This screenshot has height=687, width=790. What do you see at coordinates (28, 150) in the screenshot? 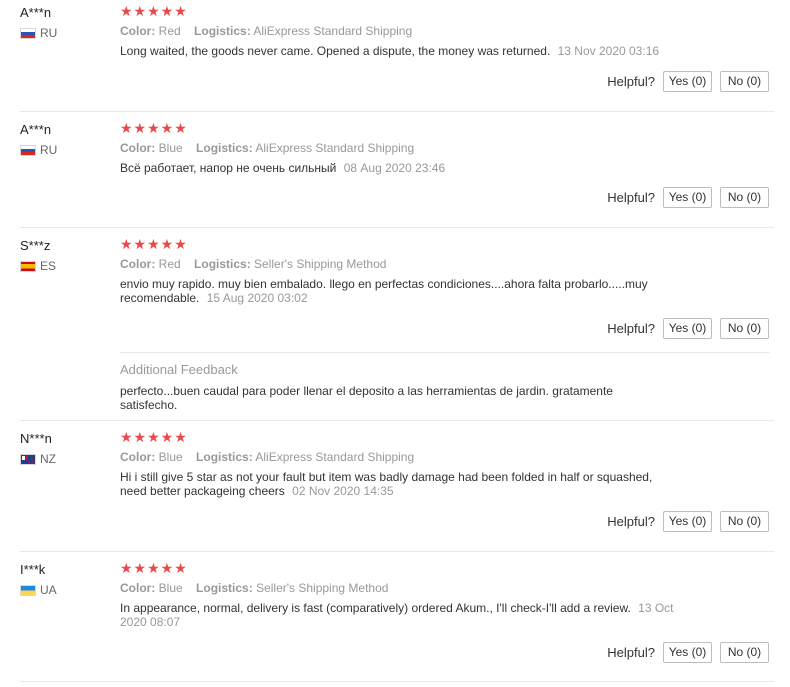
I see `russia-flag-icon` at bounding box center [28, 150].